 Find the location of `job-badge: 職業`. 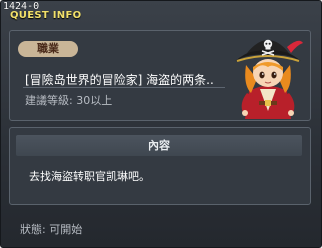

job-badge: 職業 is located at coordinates (48, 49).